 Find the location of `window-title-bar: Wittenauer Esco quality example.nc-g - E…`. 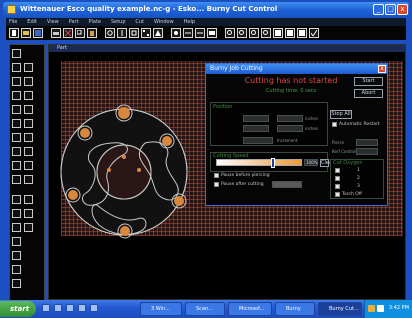

window-title-bar: Wittenauer Esco quality example.nc-g - E… is located at coordinates (206, 10).